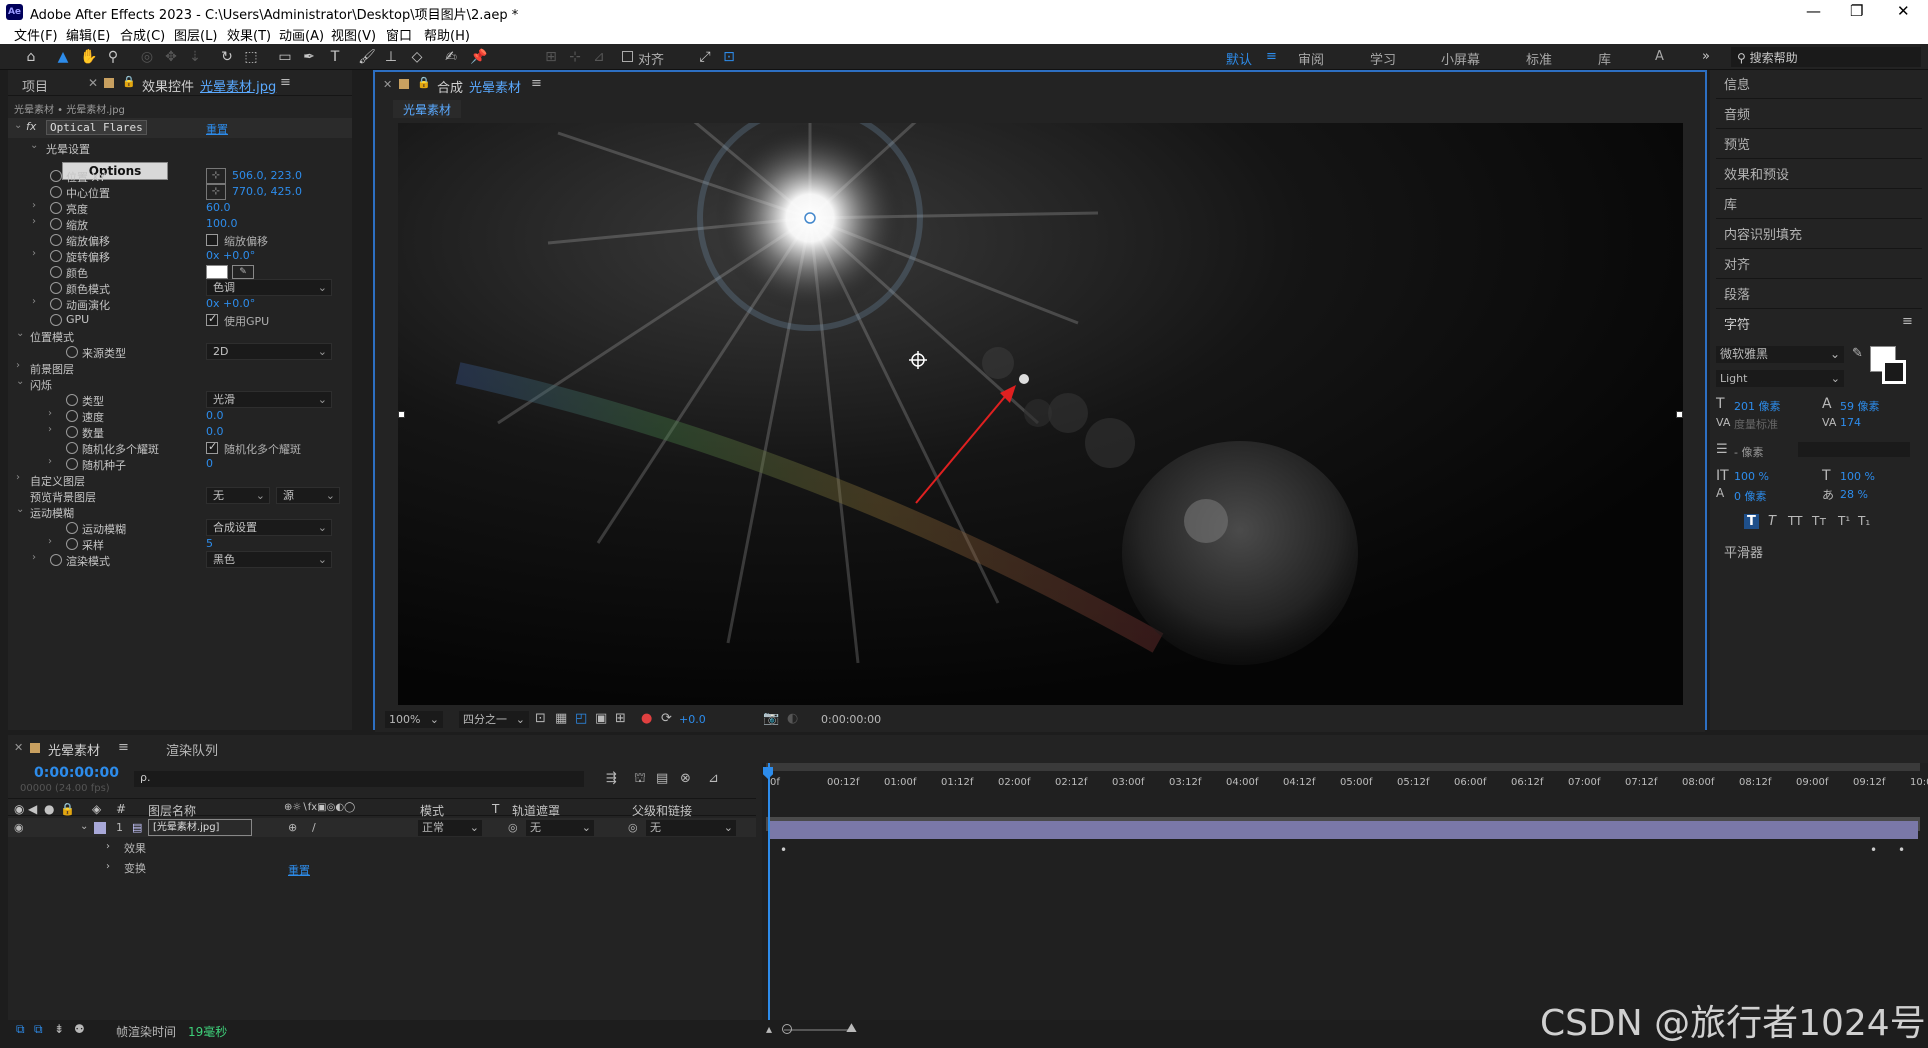  Describe the element at coordinates (59, 1029) in the screenshot. I see `in-out-toggle-icon: ⇟` at that location.